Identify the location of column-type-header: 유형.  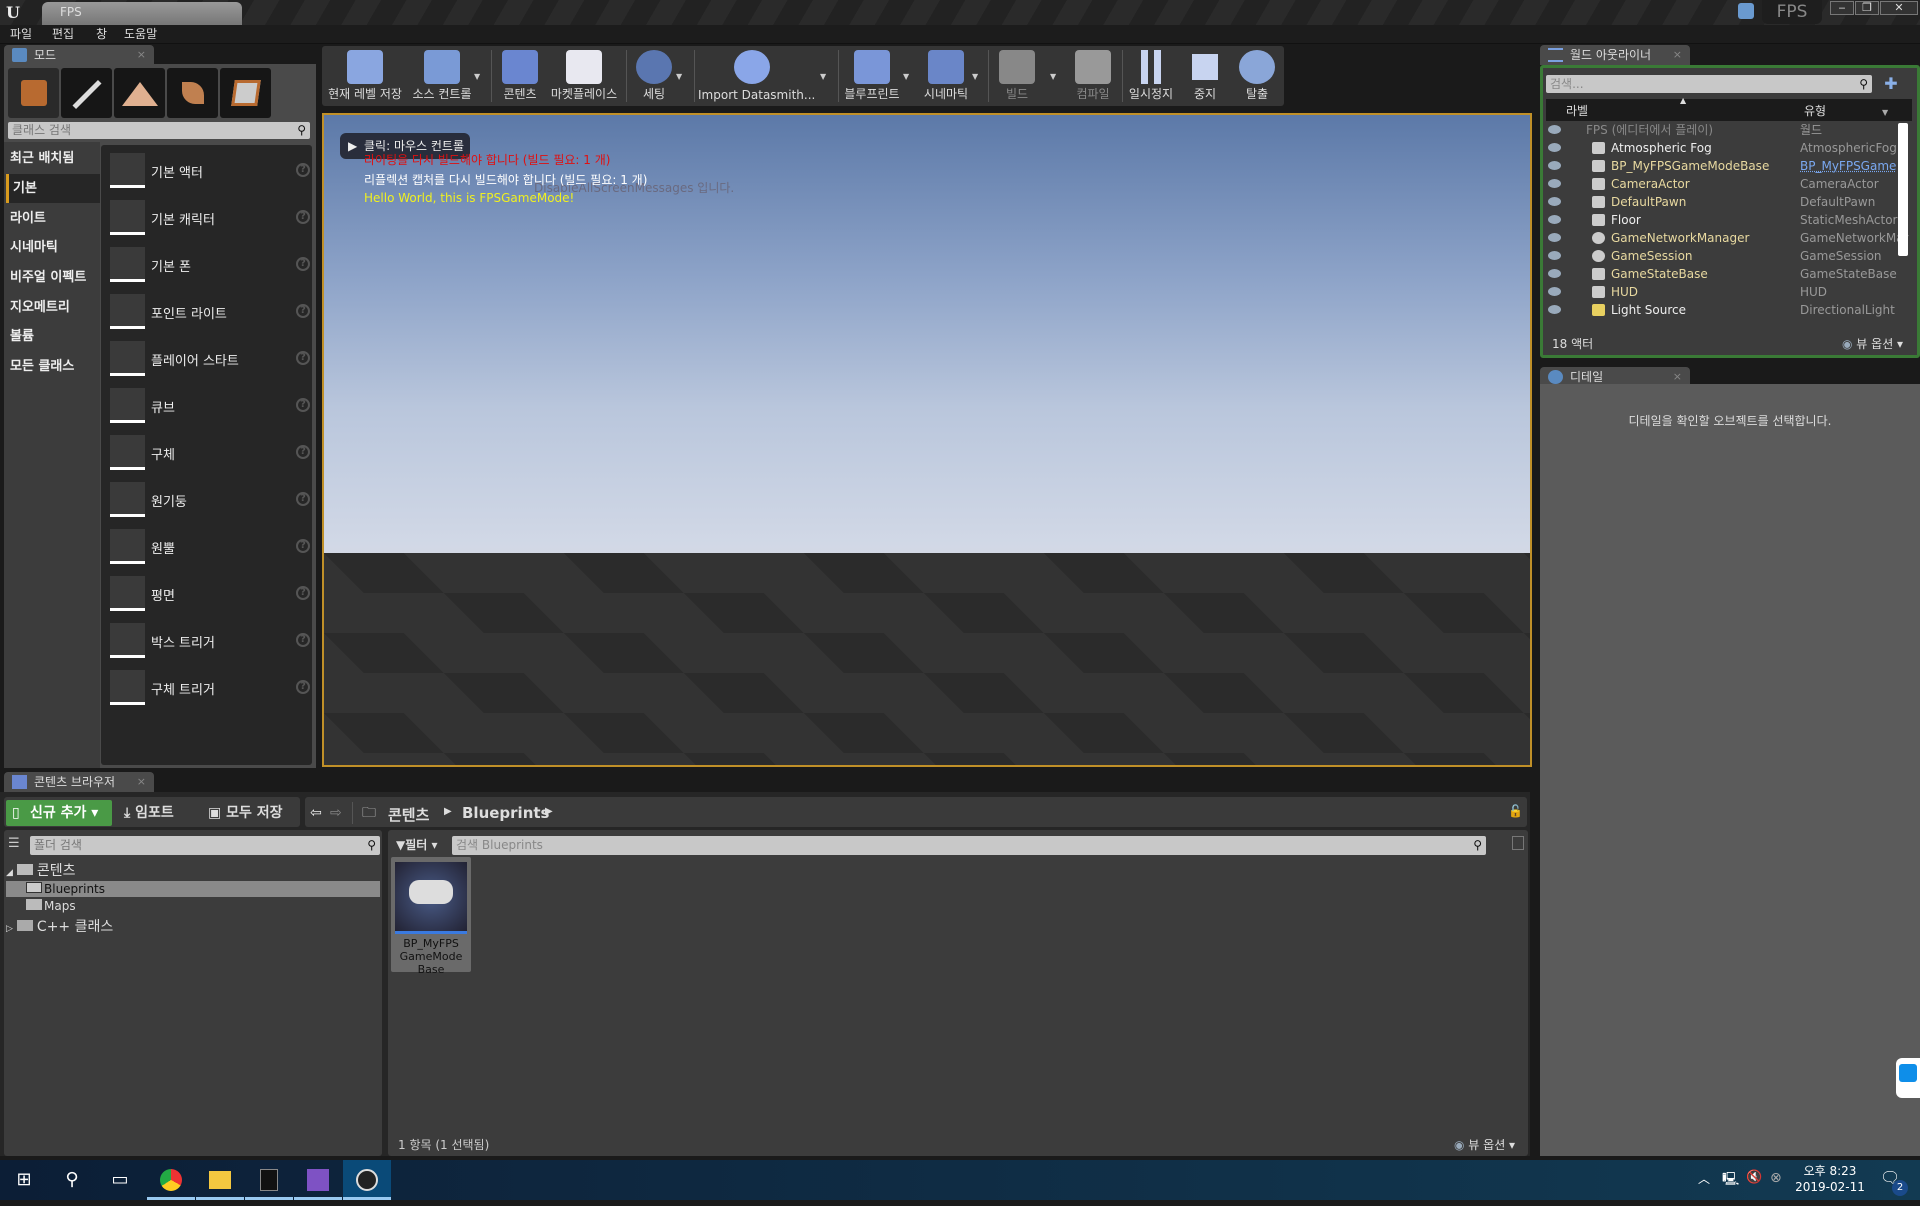
(1815, 110).